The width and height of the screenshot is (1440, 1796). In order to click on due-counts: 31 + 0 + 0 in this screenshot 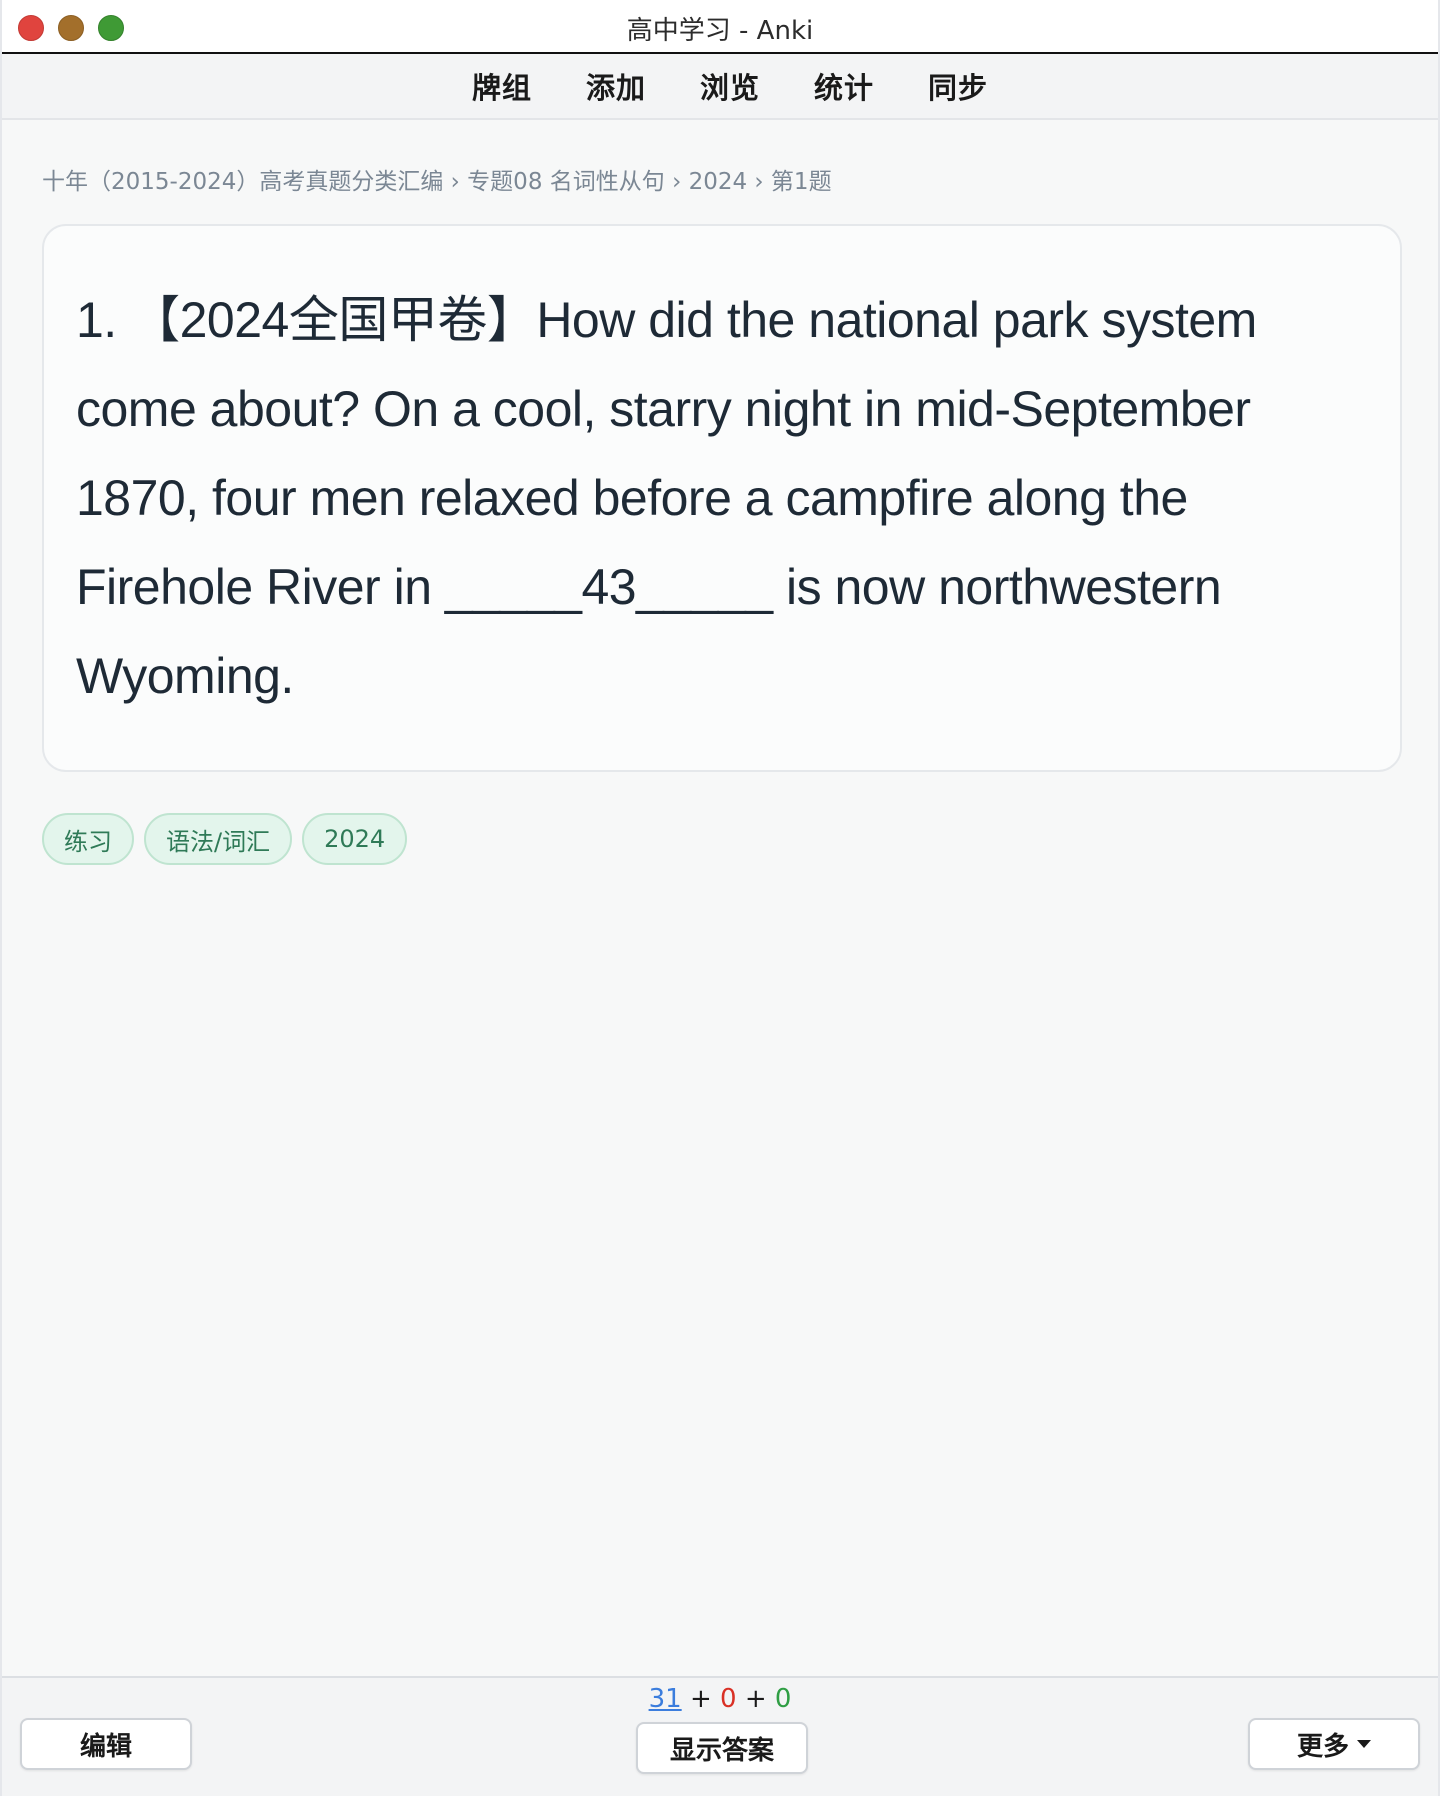, I will do `click(720, 1699)`.